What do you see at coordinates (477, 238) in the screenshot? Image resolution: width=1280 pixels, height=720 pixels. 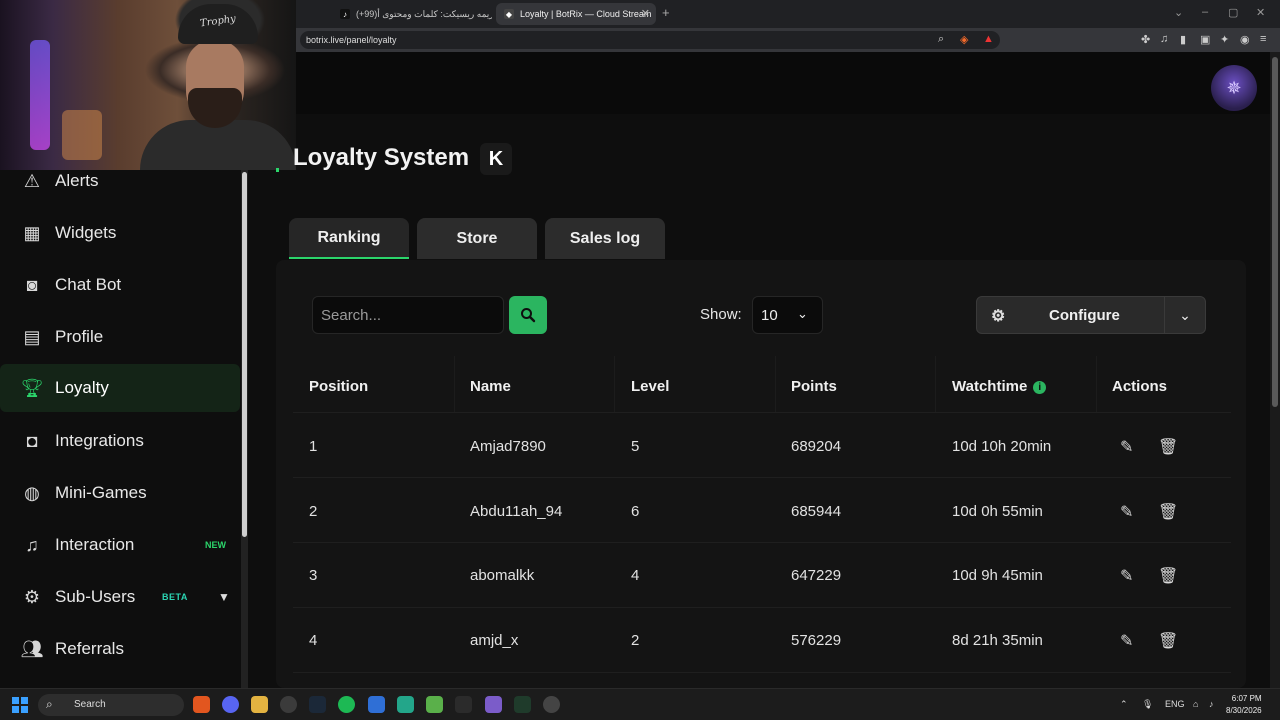 I see `tab-store: Store` at bounding box center [477, 238].